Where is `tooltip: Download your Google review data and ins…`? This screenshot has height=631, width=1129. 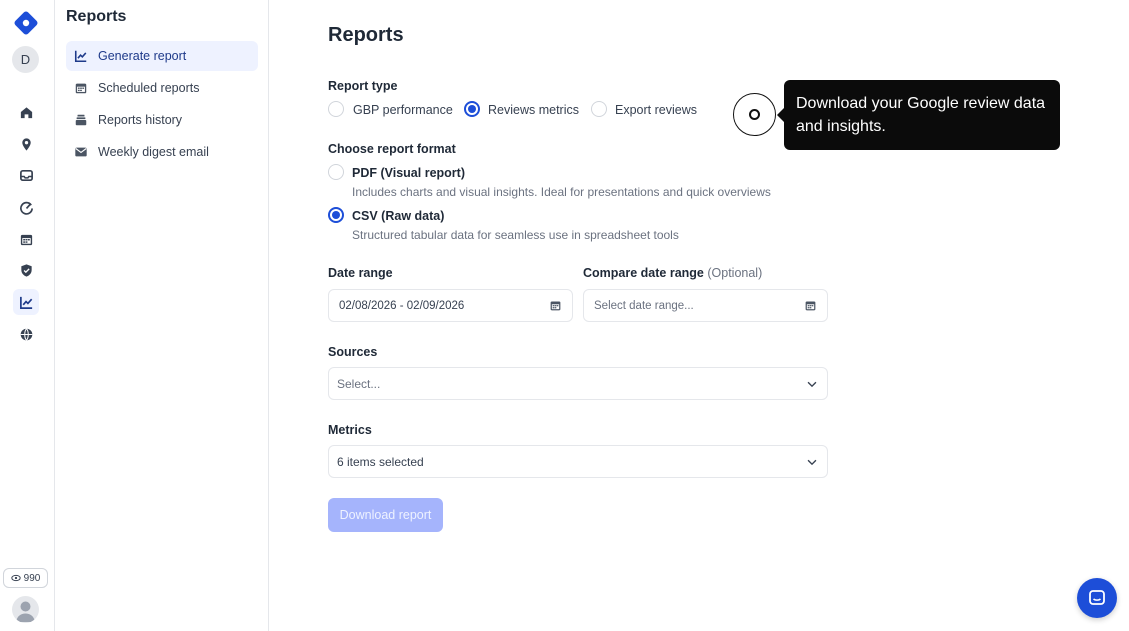
tooltip: Download your Google review data and ins… is located at coordinates (918, 115).